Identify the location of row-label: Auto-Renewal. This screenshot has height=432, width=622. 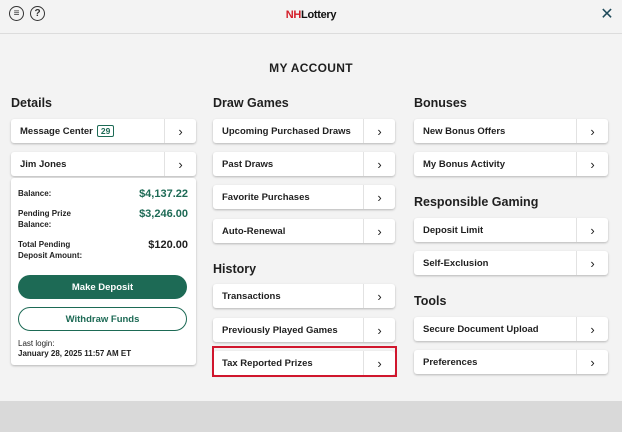
(254, 231).